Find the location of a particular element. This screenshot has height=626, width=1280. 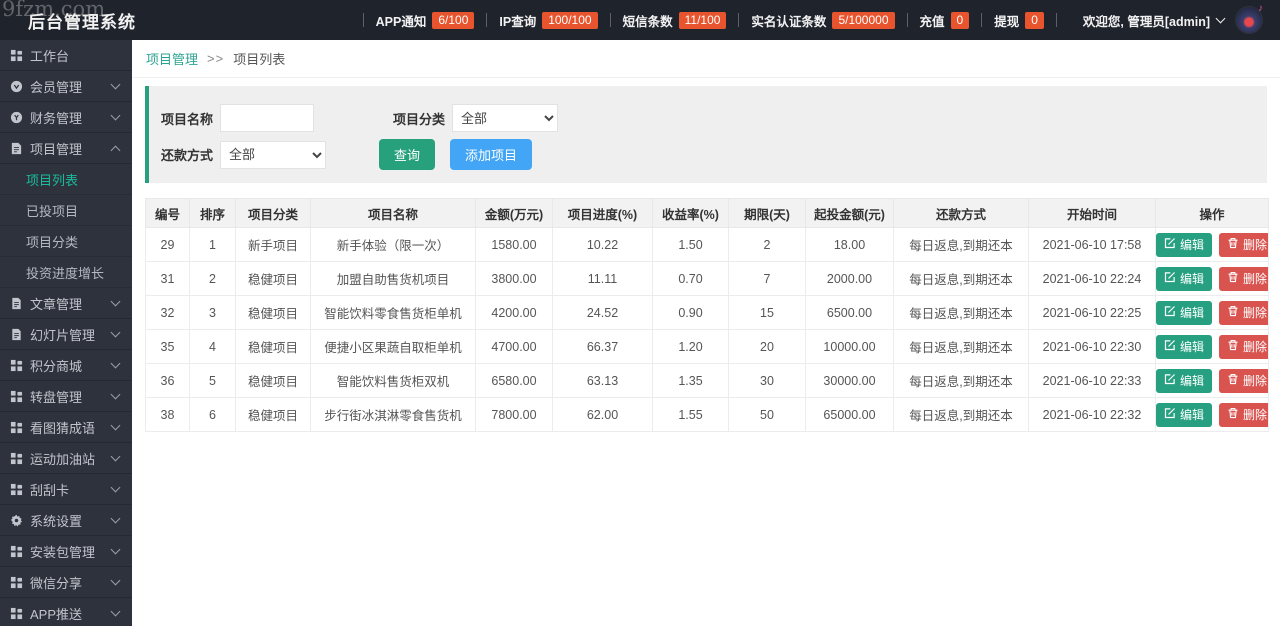

app-title: 后台管理系统 is located at coordinates (82, 22).